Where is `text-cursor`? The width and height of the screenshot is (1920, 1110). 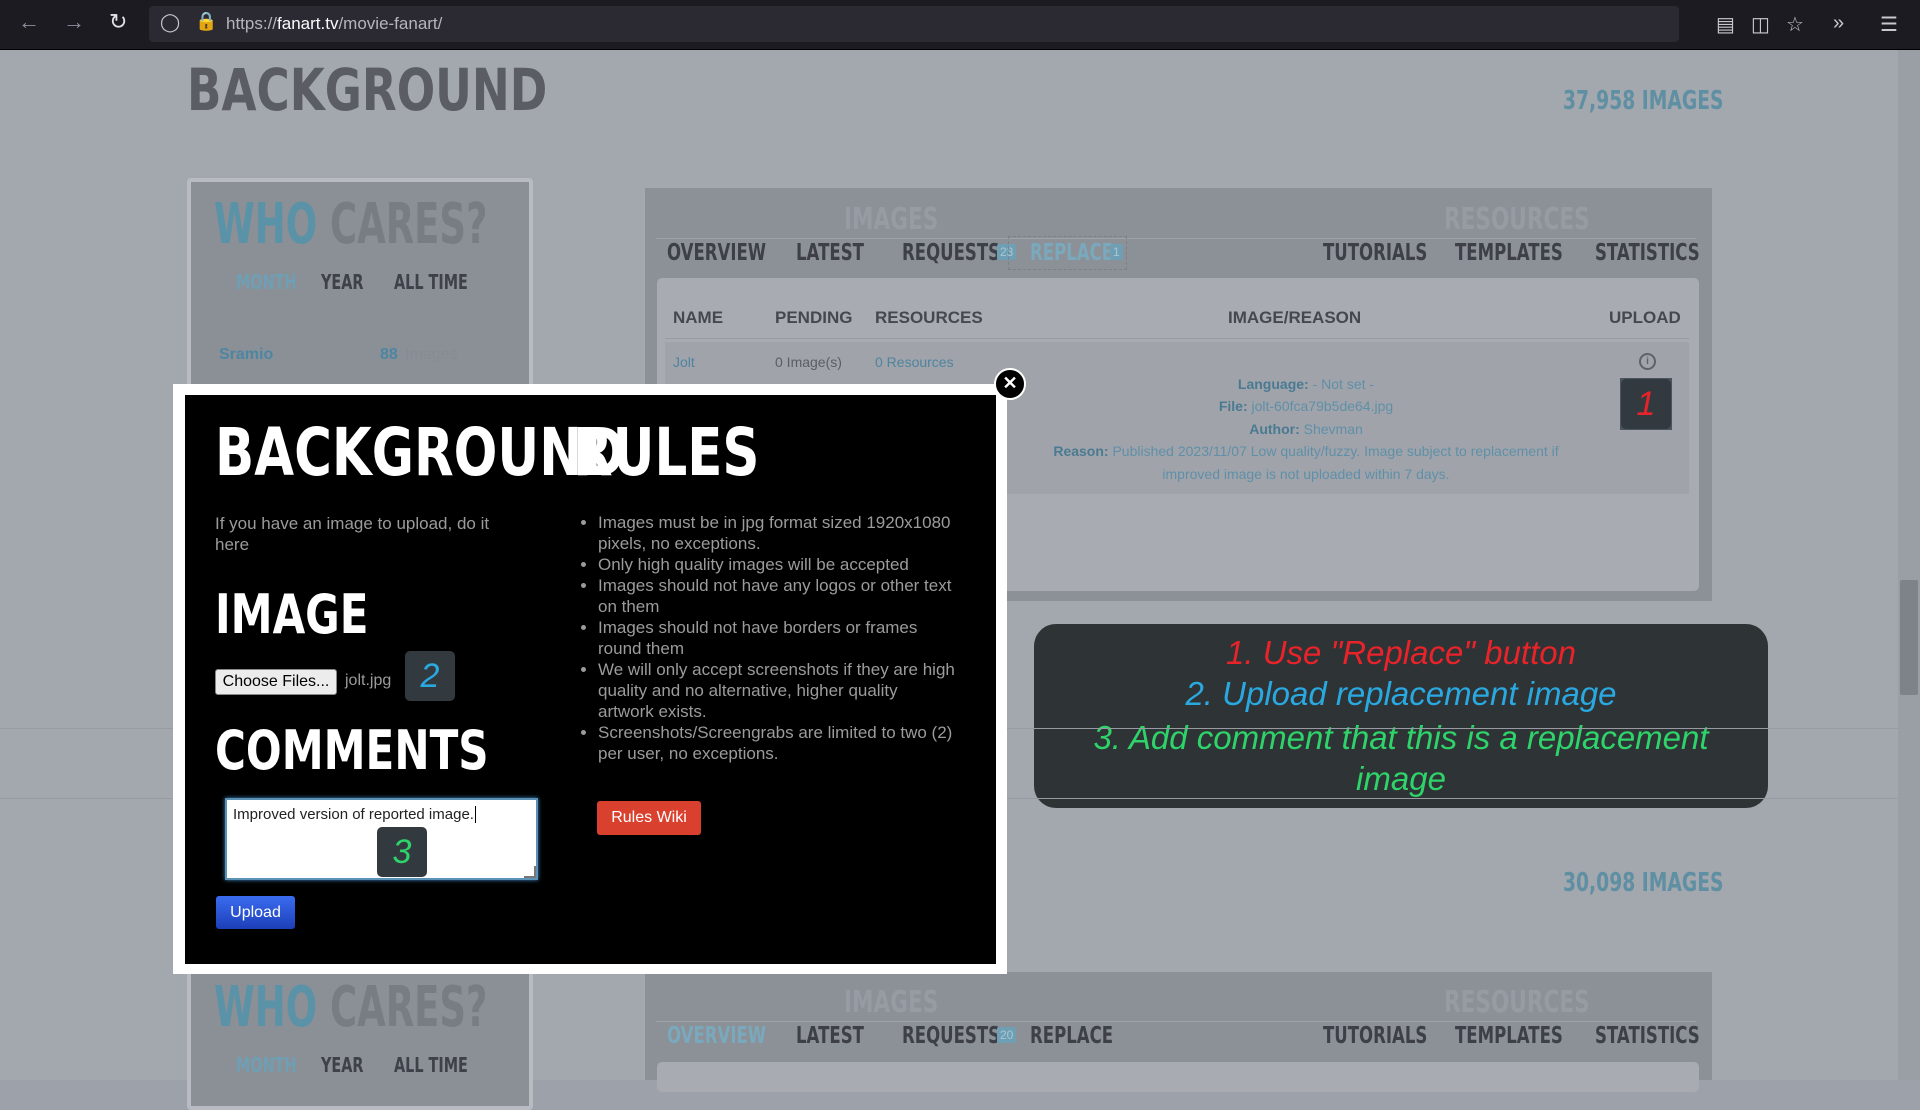
text-cursor is located at coordinates (475, 814).